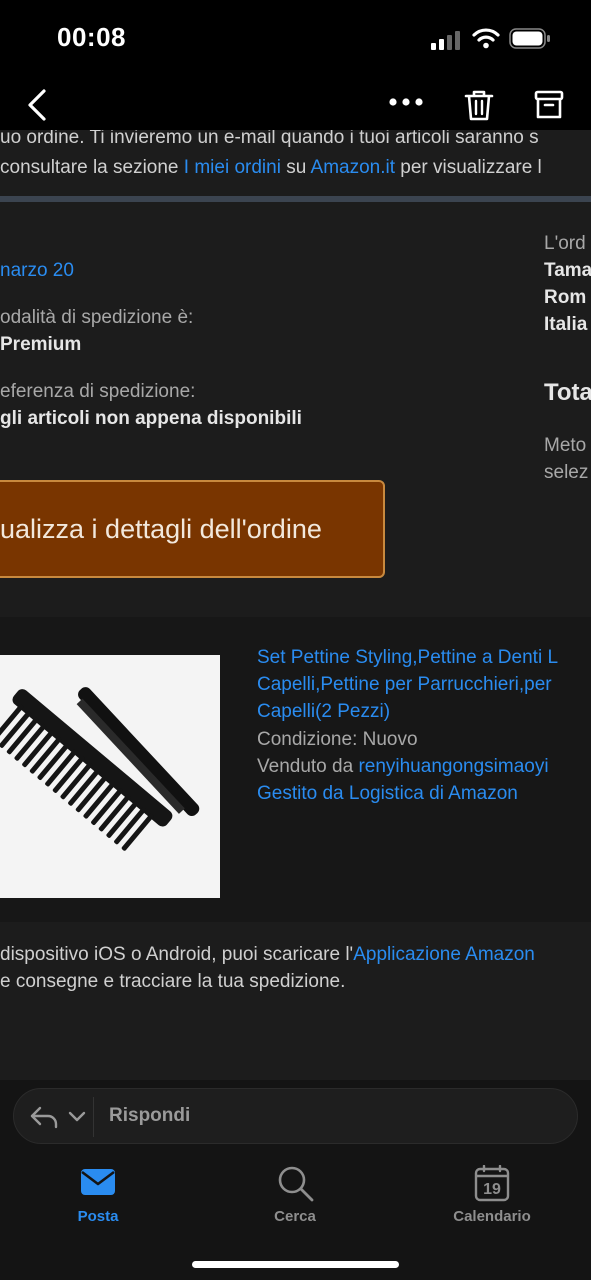  I want to click on order-details-button-label: ualizza i dettagli dell'ordine, so click(161, 529).